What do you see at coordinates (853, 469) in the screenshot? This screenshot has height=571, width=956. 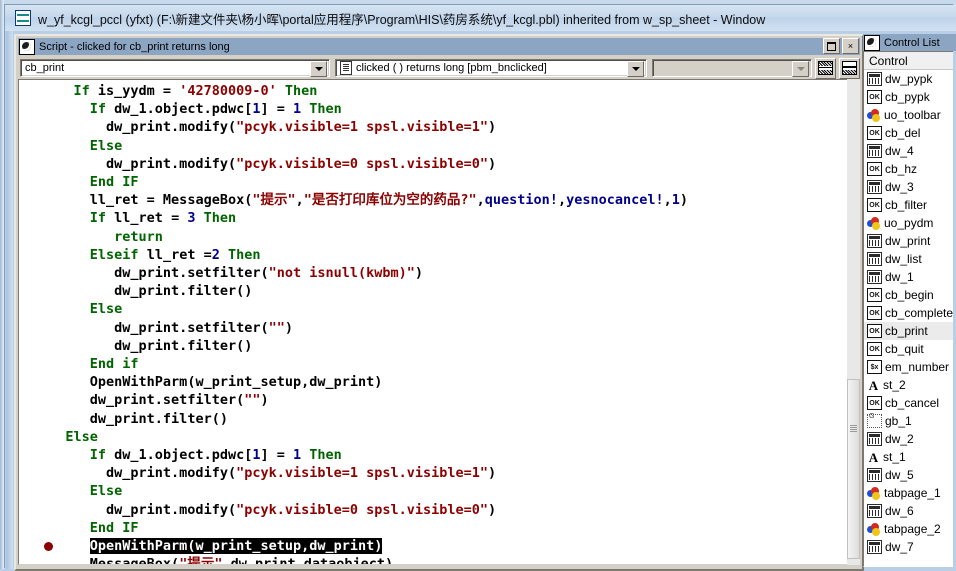 I see `scrollbar-thumb` at bounding box center [853, 469].